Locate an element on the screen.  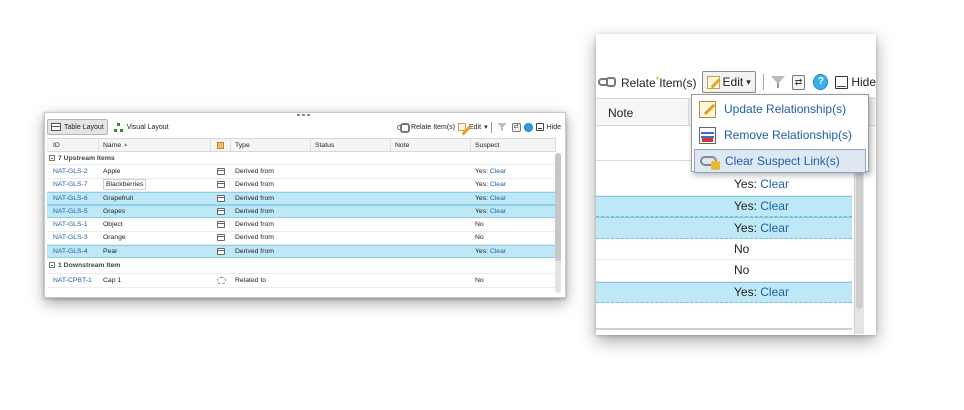
tab-visual-layout-label: Visual Layout is located at coordinates (147, 127).